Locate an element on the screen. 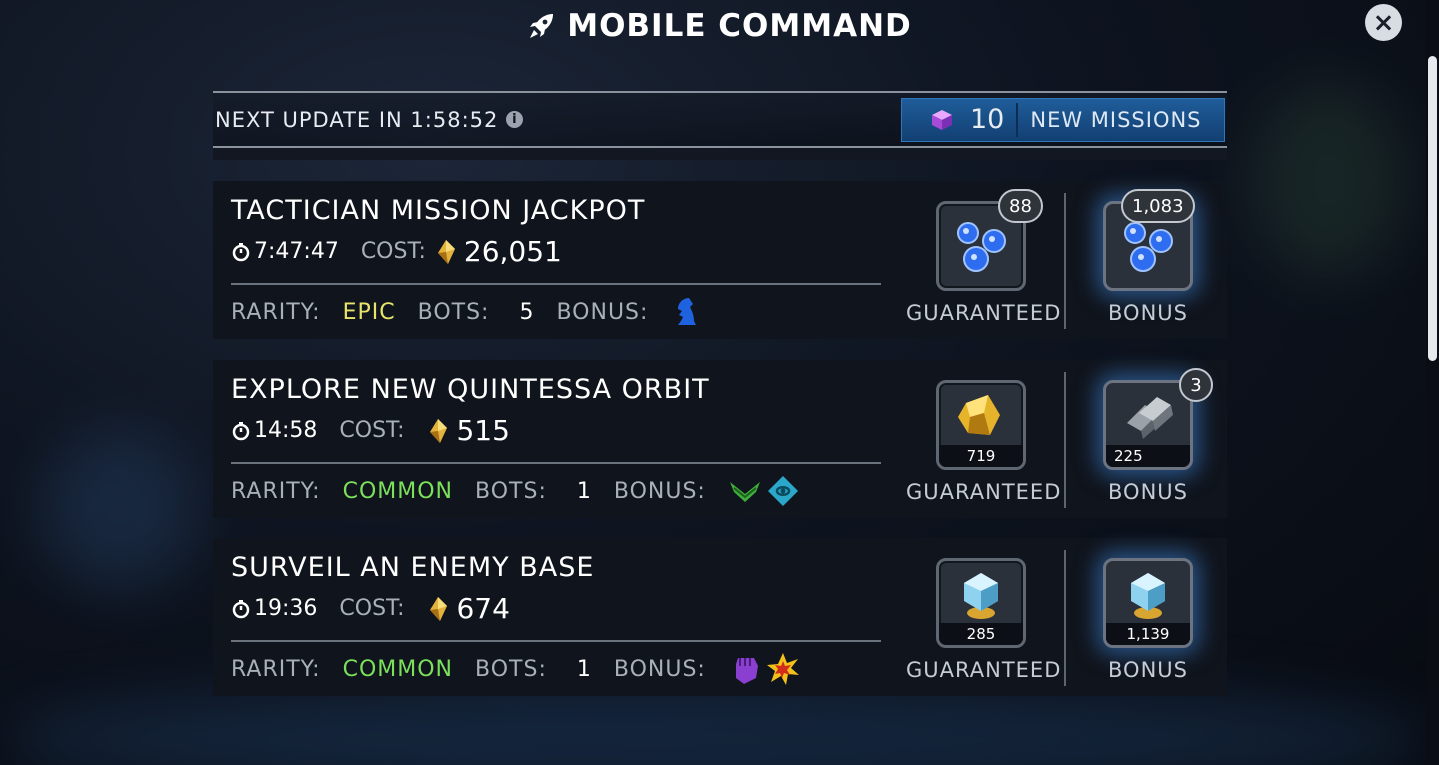 The height and width of the screenshot is (765, 1439). gold-ore-icon is located at coordinates (979, 415).